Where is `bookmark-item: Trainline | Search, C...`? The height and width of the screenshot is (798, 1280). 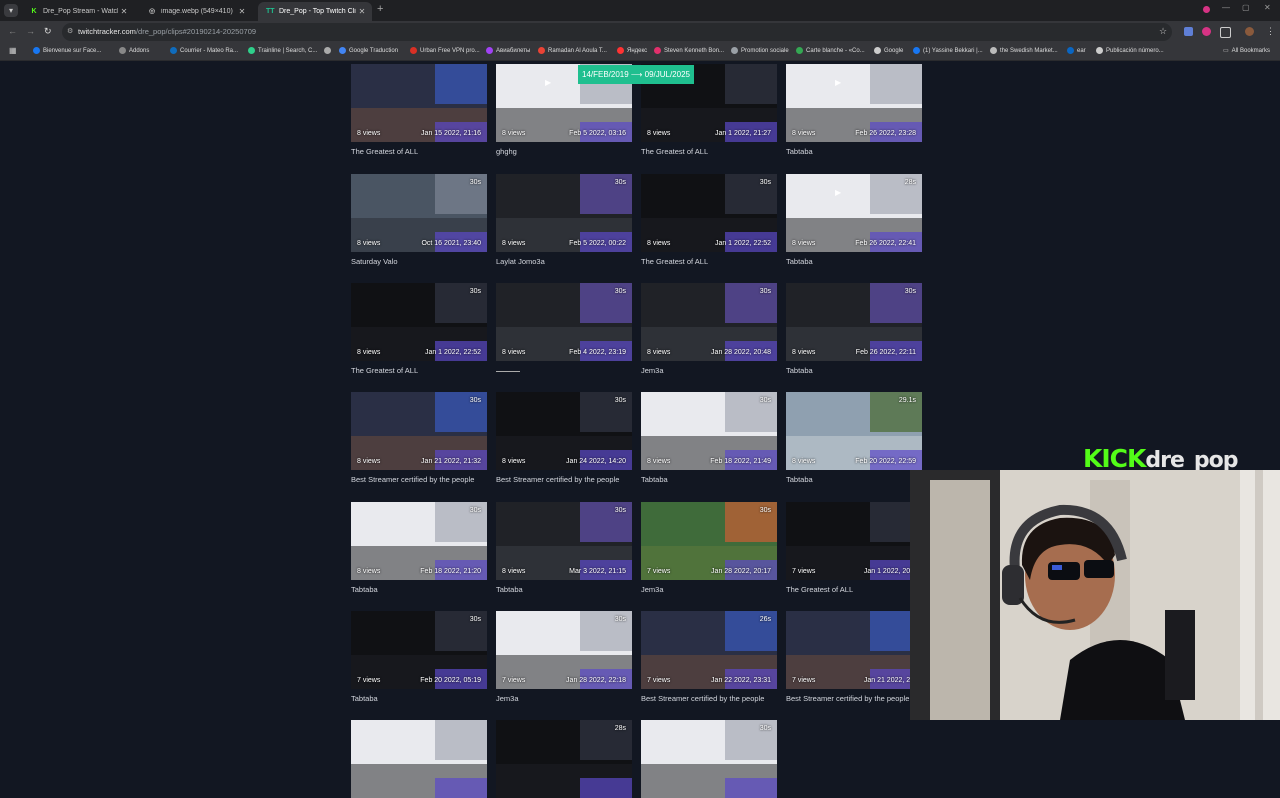
bookmark-item: Trainline | Search, C... is located at coordinates (282, 50).